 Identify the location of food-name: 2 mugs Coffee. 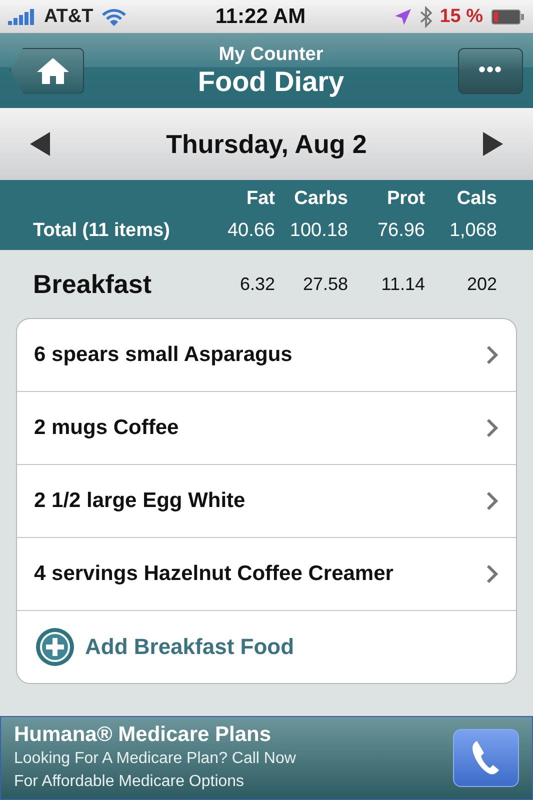
(106, 428).